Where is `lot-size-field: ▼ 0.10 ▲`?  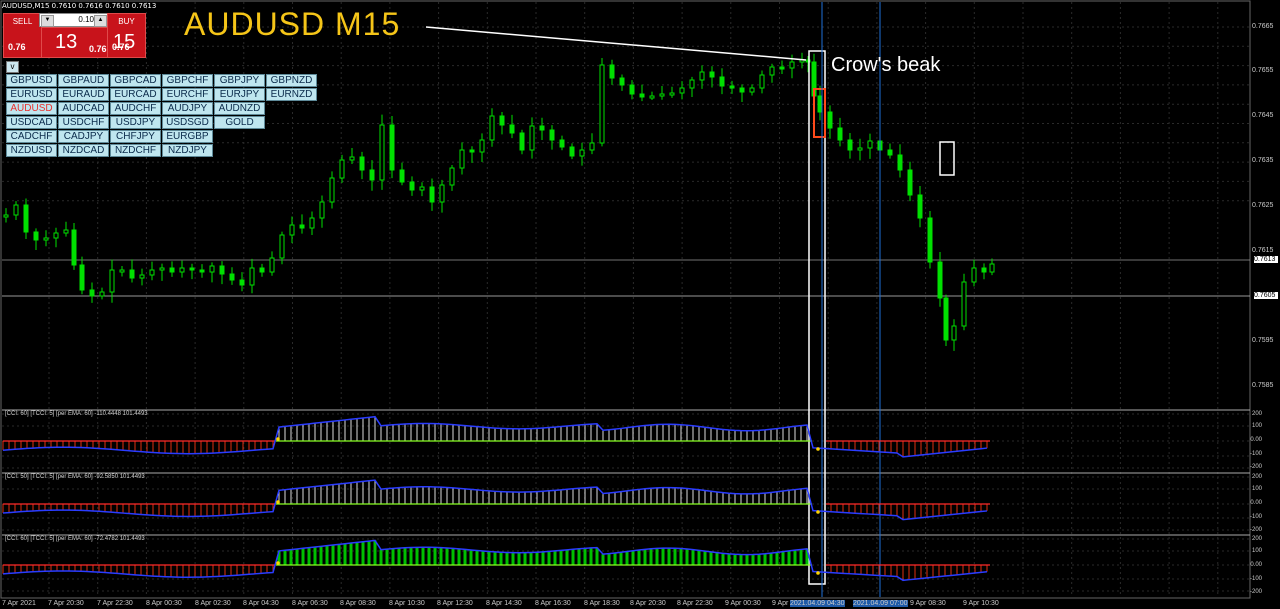
lot-size-field: ▼ 0.10 ▲ is located at coordinates (74, 20).